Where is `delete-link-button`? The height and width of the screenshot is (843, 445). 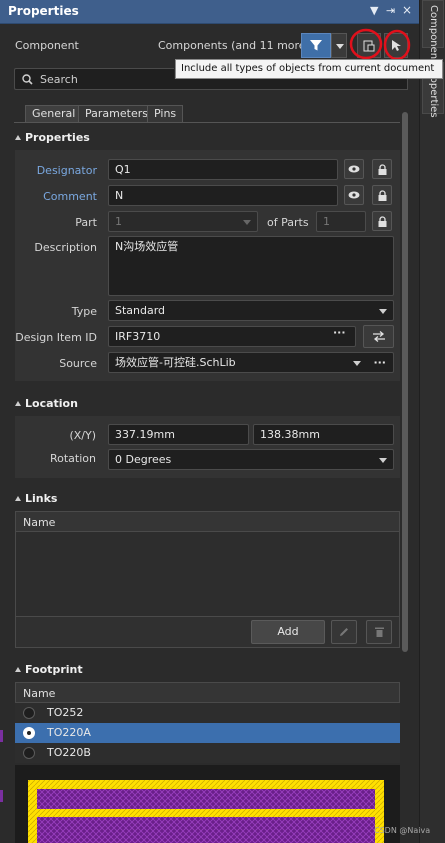
delete-link-button is located at coordinates (379, 632).